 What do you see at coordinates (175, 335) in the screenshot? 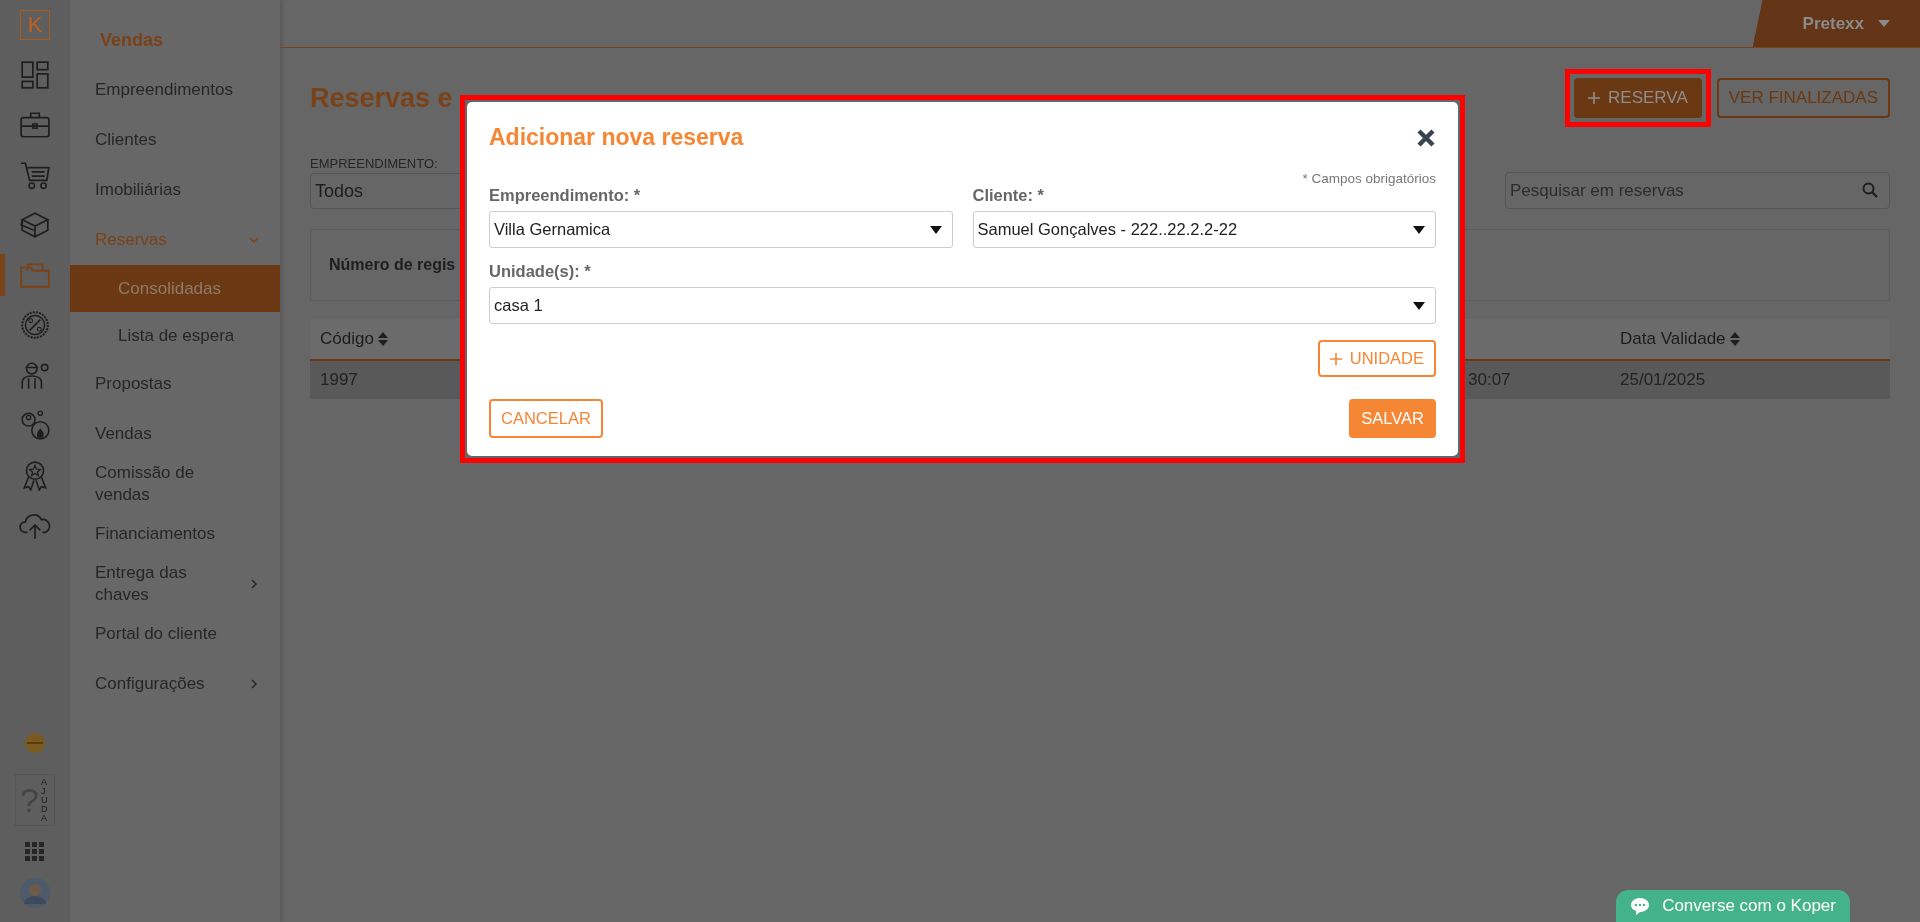
I see `sidebar-subitem: Lista de espera` at bounding box center [175, 335].